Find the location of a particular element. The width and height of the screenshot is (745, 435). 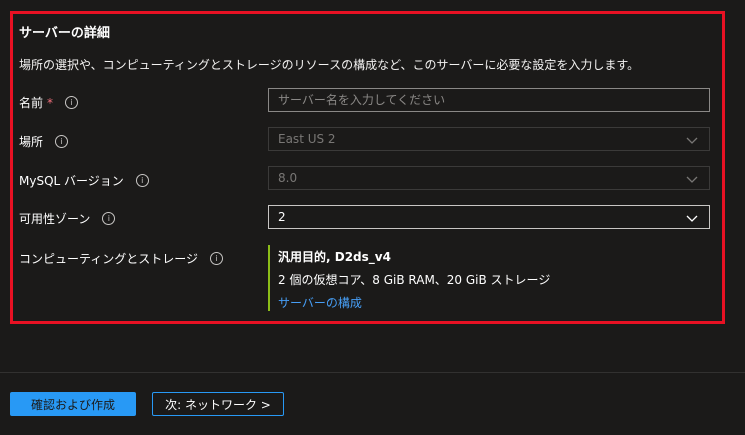

configure-server-link: サーバーの構成 is located at coordinates (414, 302).